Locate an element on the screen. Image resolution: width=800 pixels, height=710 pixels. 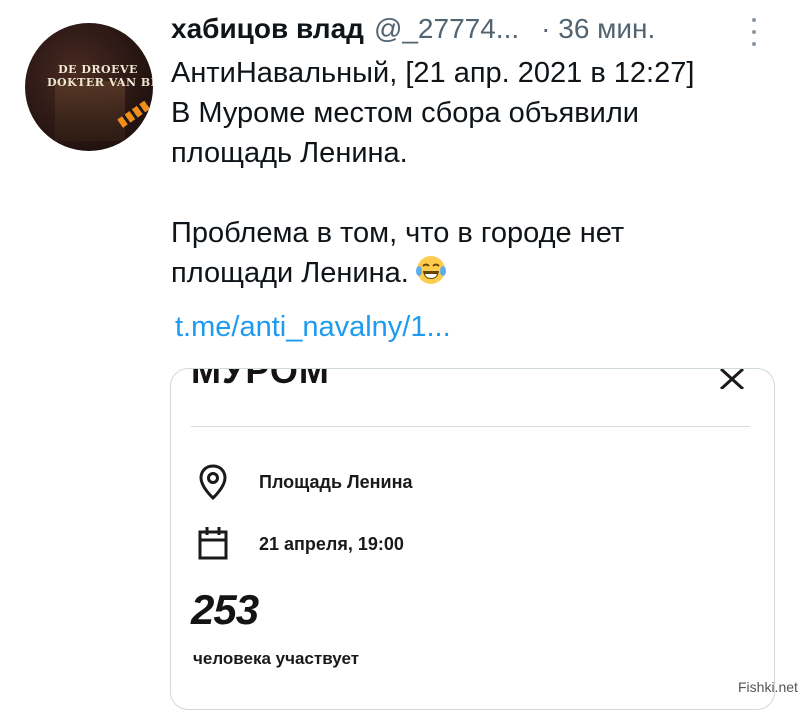
tweet-text-line: АнтиНавальный, [21 апр. 2021 в 12:27] is located at coordinates (433, 73).